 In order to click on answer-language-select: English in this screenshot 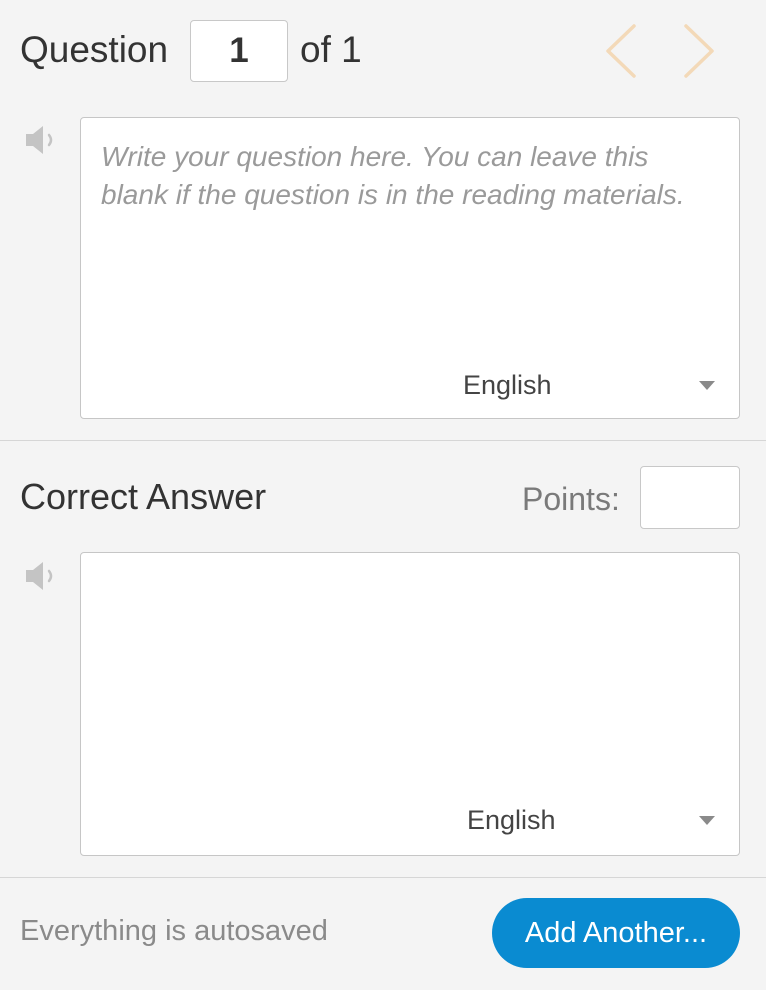, I will do `click(569, 820)`.